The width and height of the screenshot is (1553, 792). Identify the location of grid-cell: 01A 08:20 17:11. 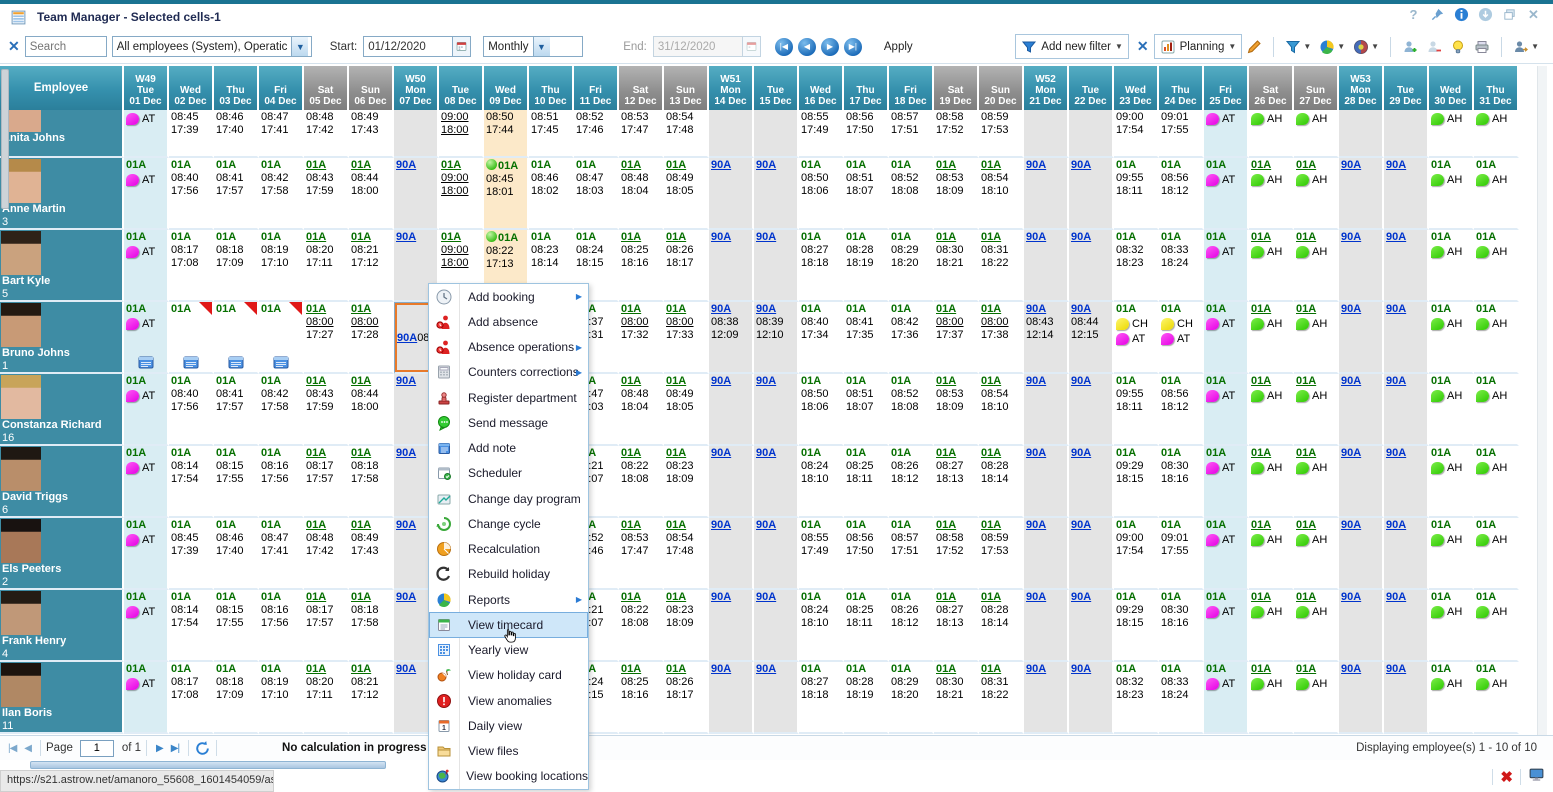
(326, 698).